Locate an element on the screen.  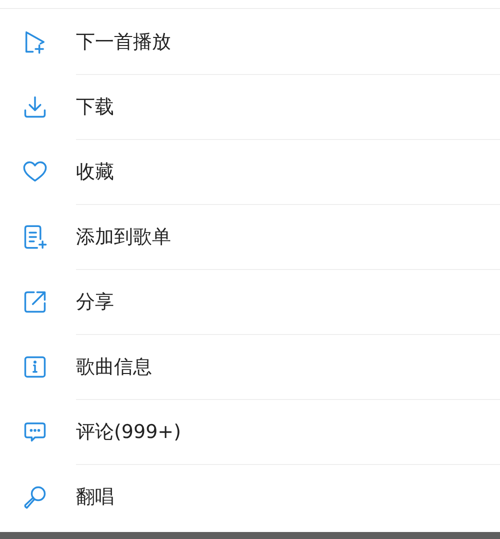
menu-item: 评论(999+) is located at coordinates (250, 431).